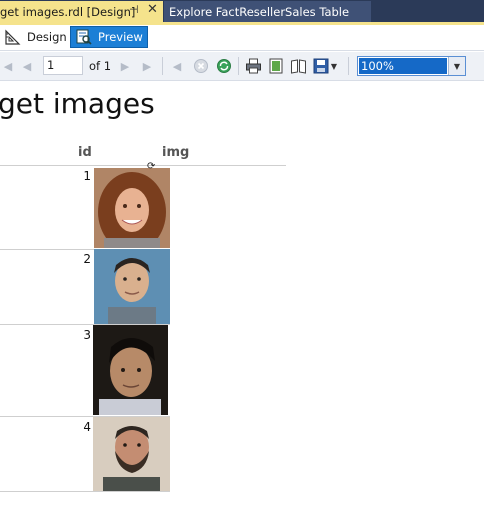 This screenshot has height=509, width=484. Describe the element at coordinates (276, 66) in the screenshot. I see `print-layout-icon` at that location.